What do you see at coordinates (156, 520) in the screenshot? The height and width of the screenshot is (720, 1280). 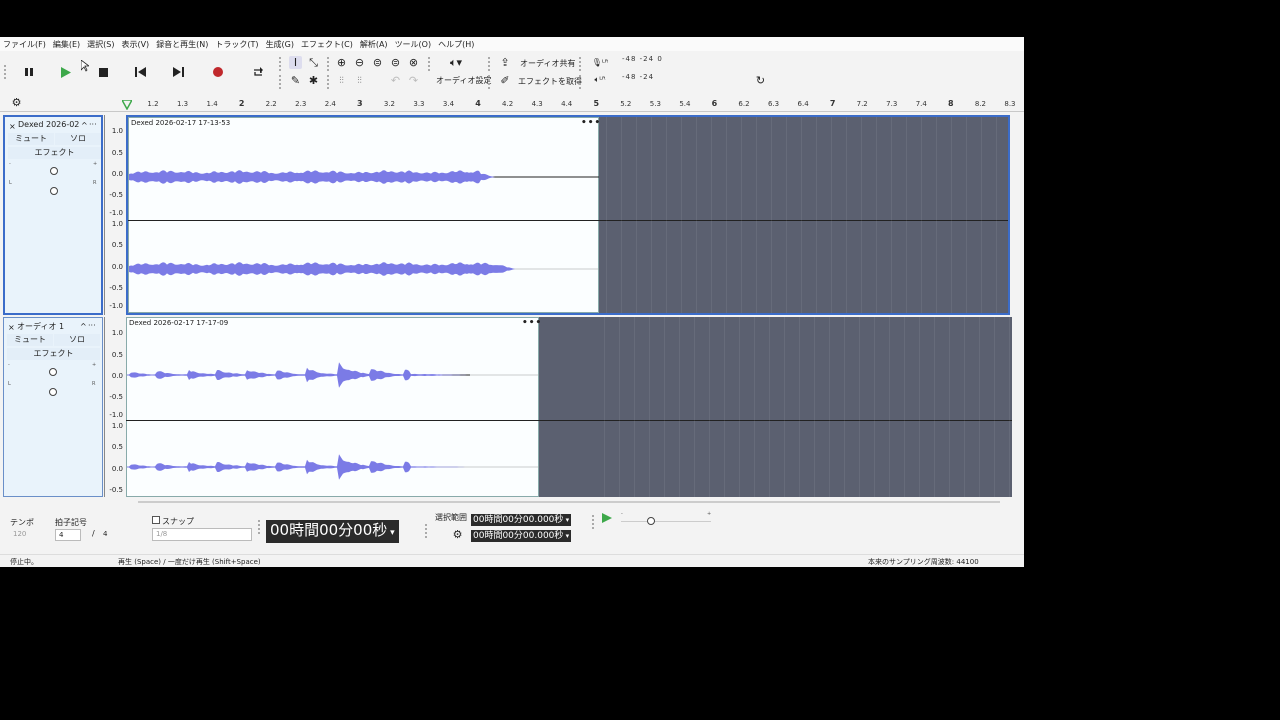 I see `snap-checkbox` at bounding box center [156, 520].